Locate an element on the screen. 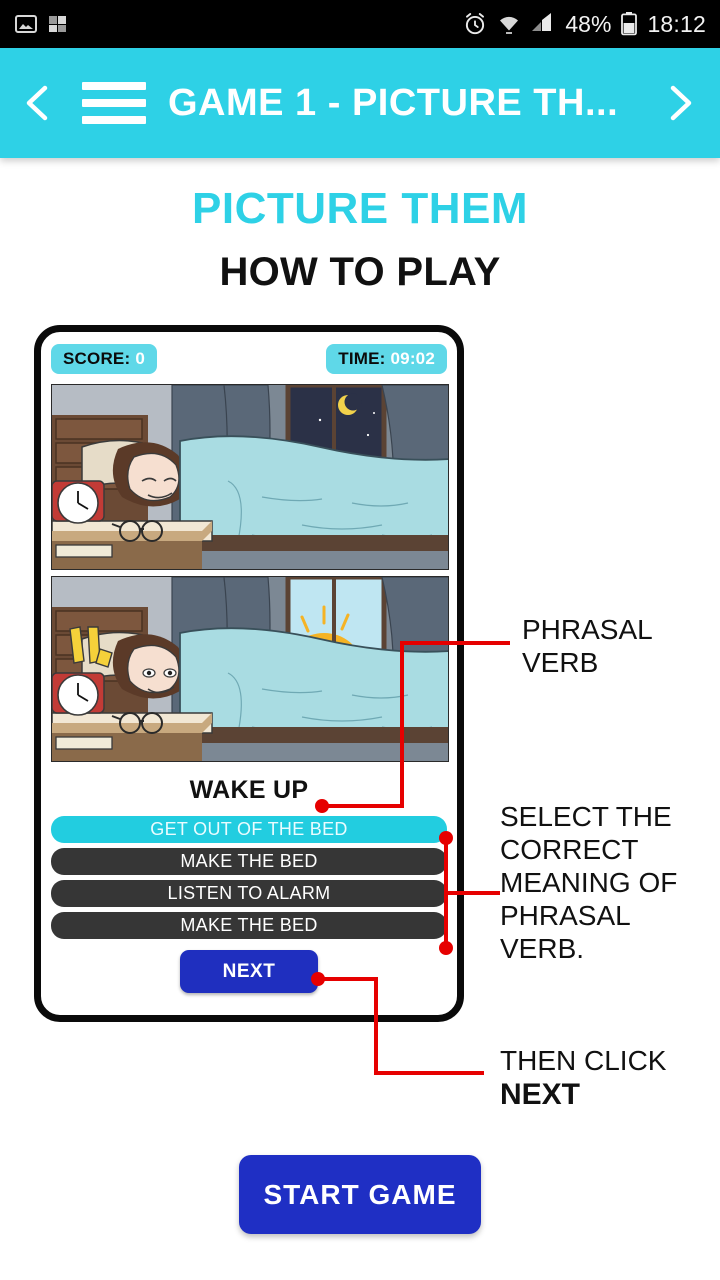 The width and height of the screenshot is (720, 1280). annotation-then-click-bold: NEXT is located at coordinates (540, 1095).